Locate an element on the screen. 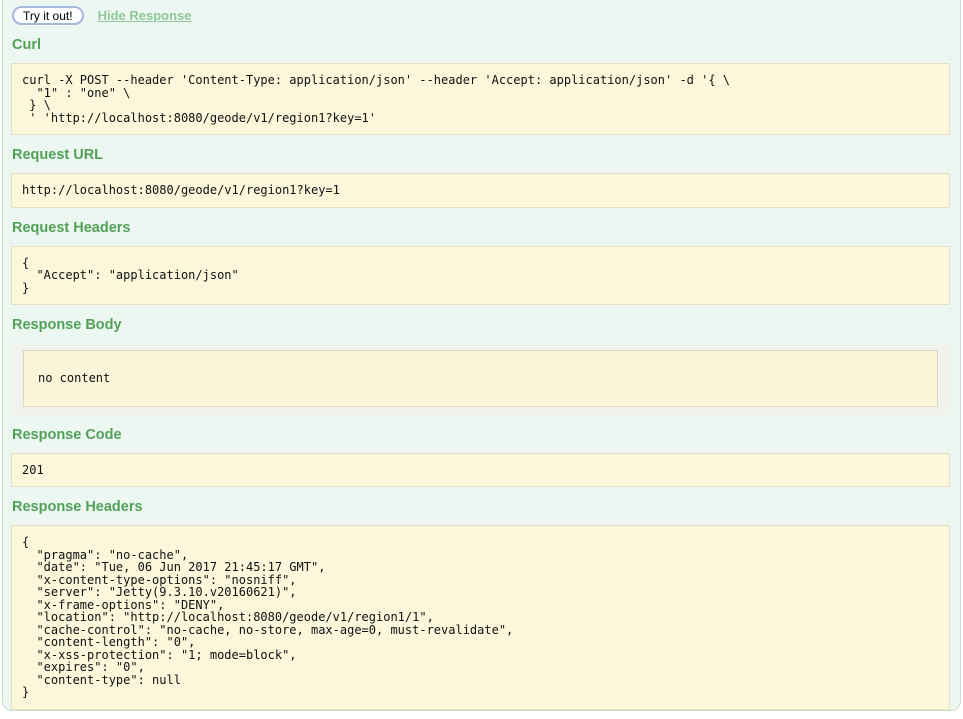 This screenshot has height=719, width=963. response-body-container: no content is located at coordinates (480, 379).